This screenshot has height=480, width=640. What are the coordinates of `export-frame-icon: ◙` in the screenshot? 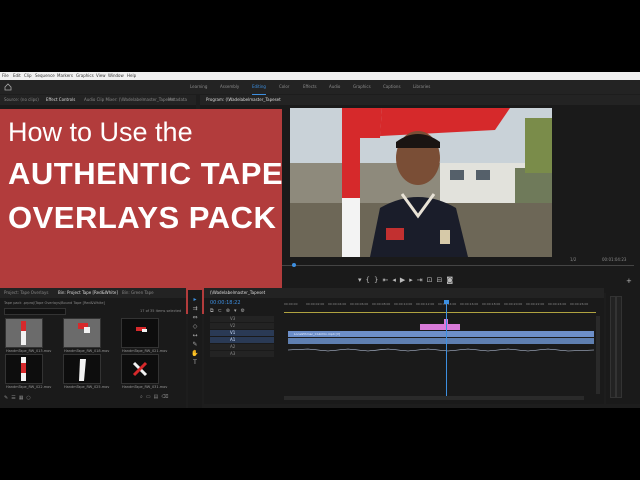 It's located at (451, 280).